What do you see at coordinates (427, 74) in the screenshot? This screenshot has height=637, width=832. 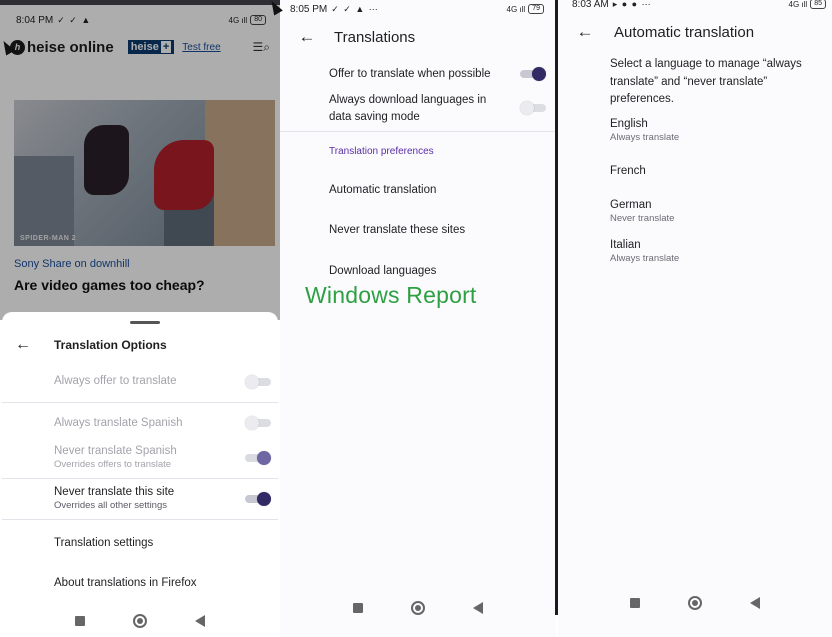 I see `offer-to-translate-label: Offer to translate when possible` at bounding box center [427, 74].